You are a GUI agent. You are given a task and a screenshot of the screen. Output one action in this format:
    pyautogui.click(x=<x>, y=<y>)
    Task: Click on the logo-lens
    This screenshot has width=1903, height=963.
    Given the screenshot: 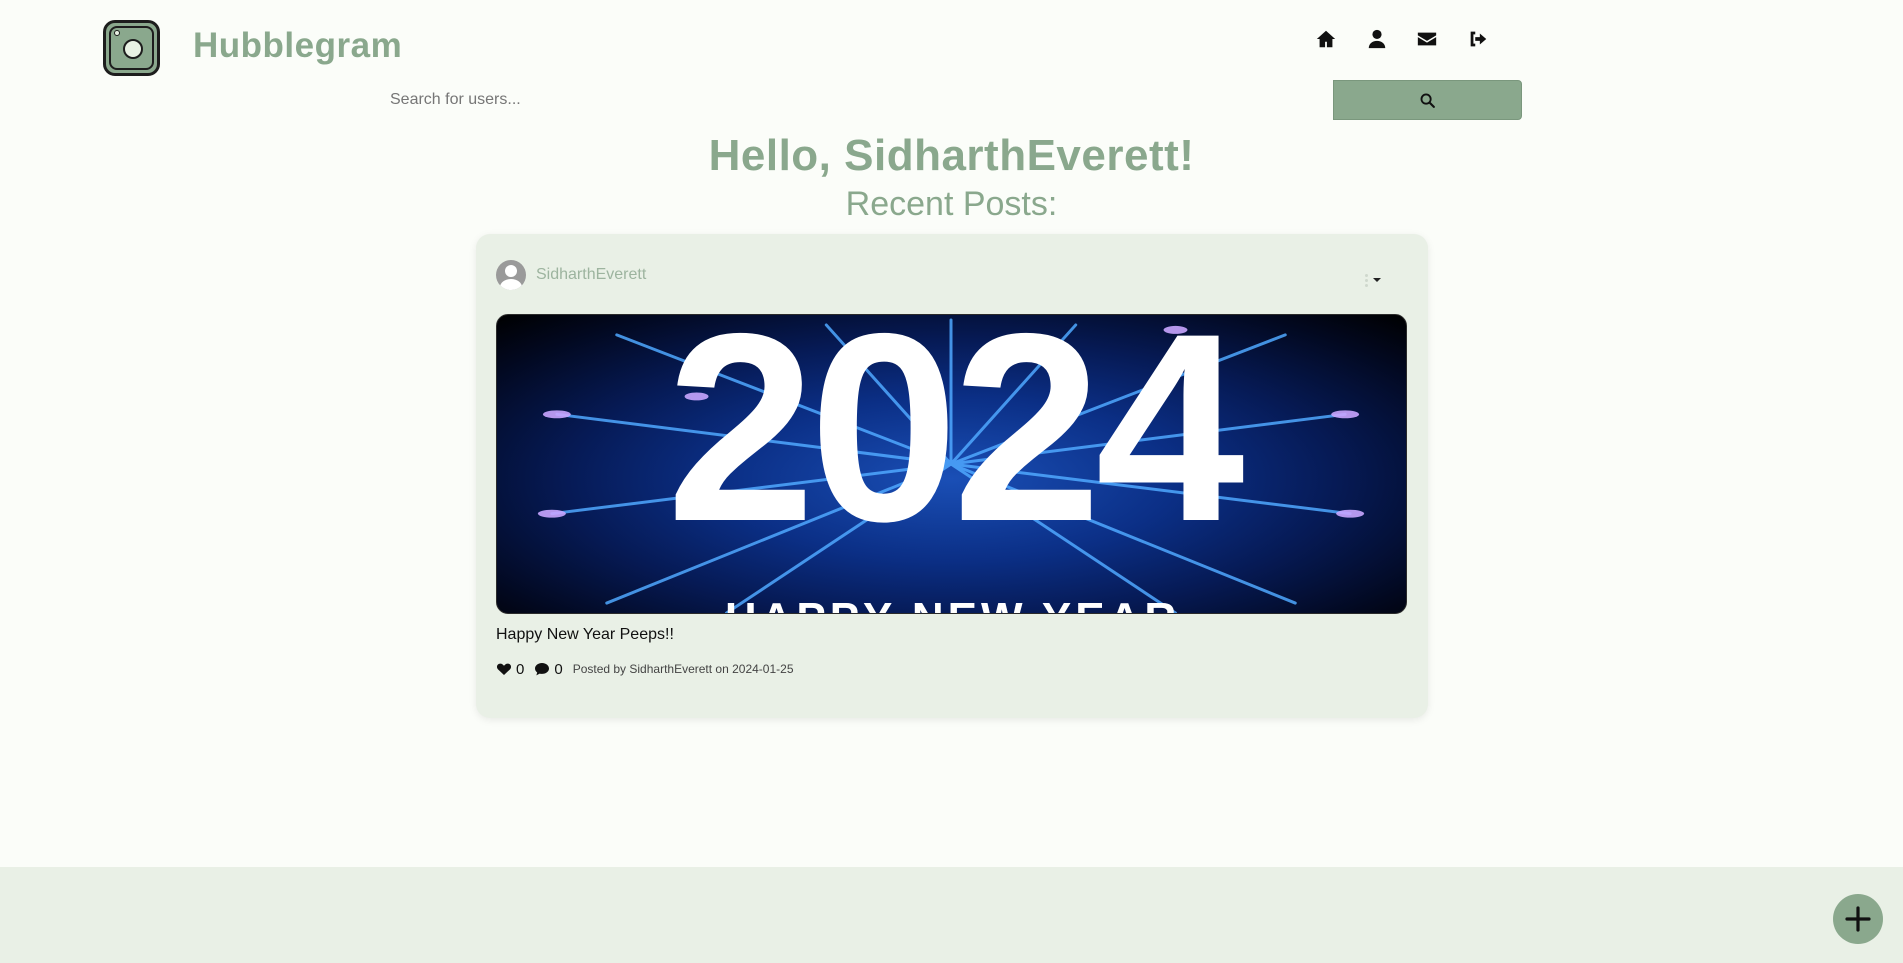 What is the action you would take?
    pyautogui.click(x=133, y=49)
    